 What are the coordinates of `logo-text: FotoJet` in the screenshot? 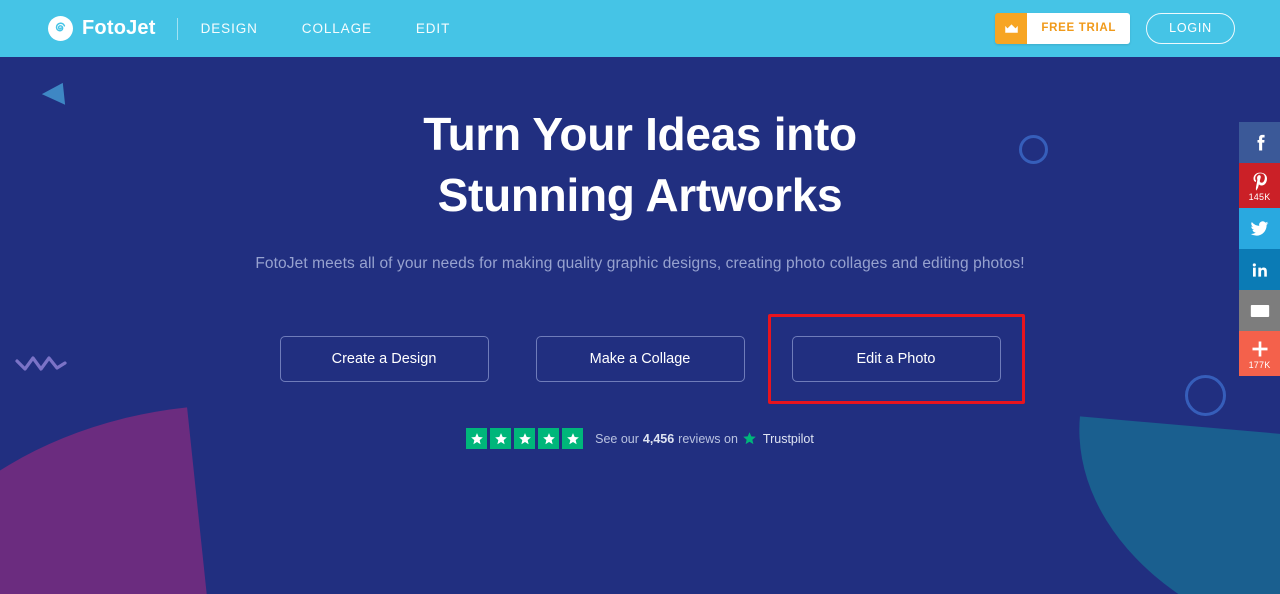 It's located at (119, 28).